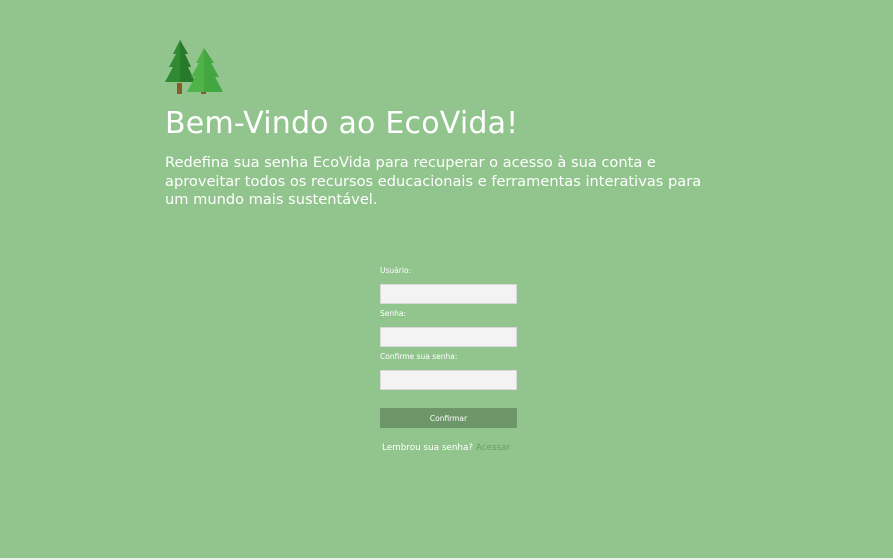 This screenshot has width=893, height=560. Describe the element at coordinates (342, 123) in the screenshot. I see `page-title: Bem-Vindo ao EcoVida!` at that location.